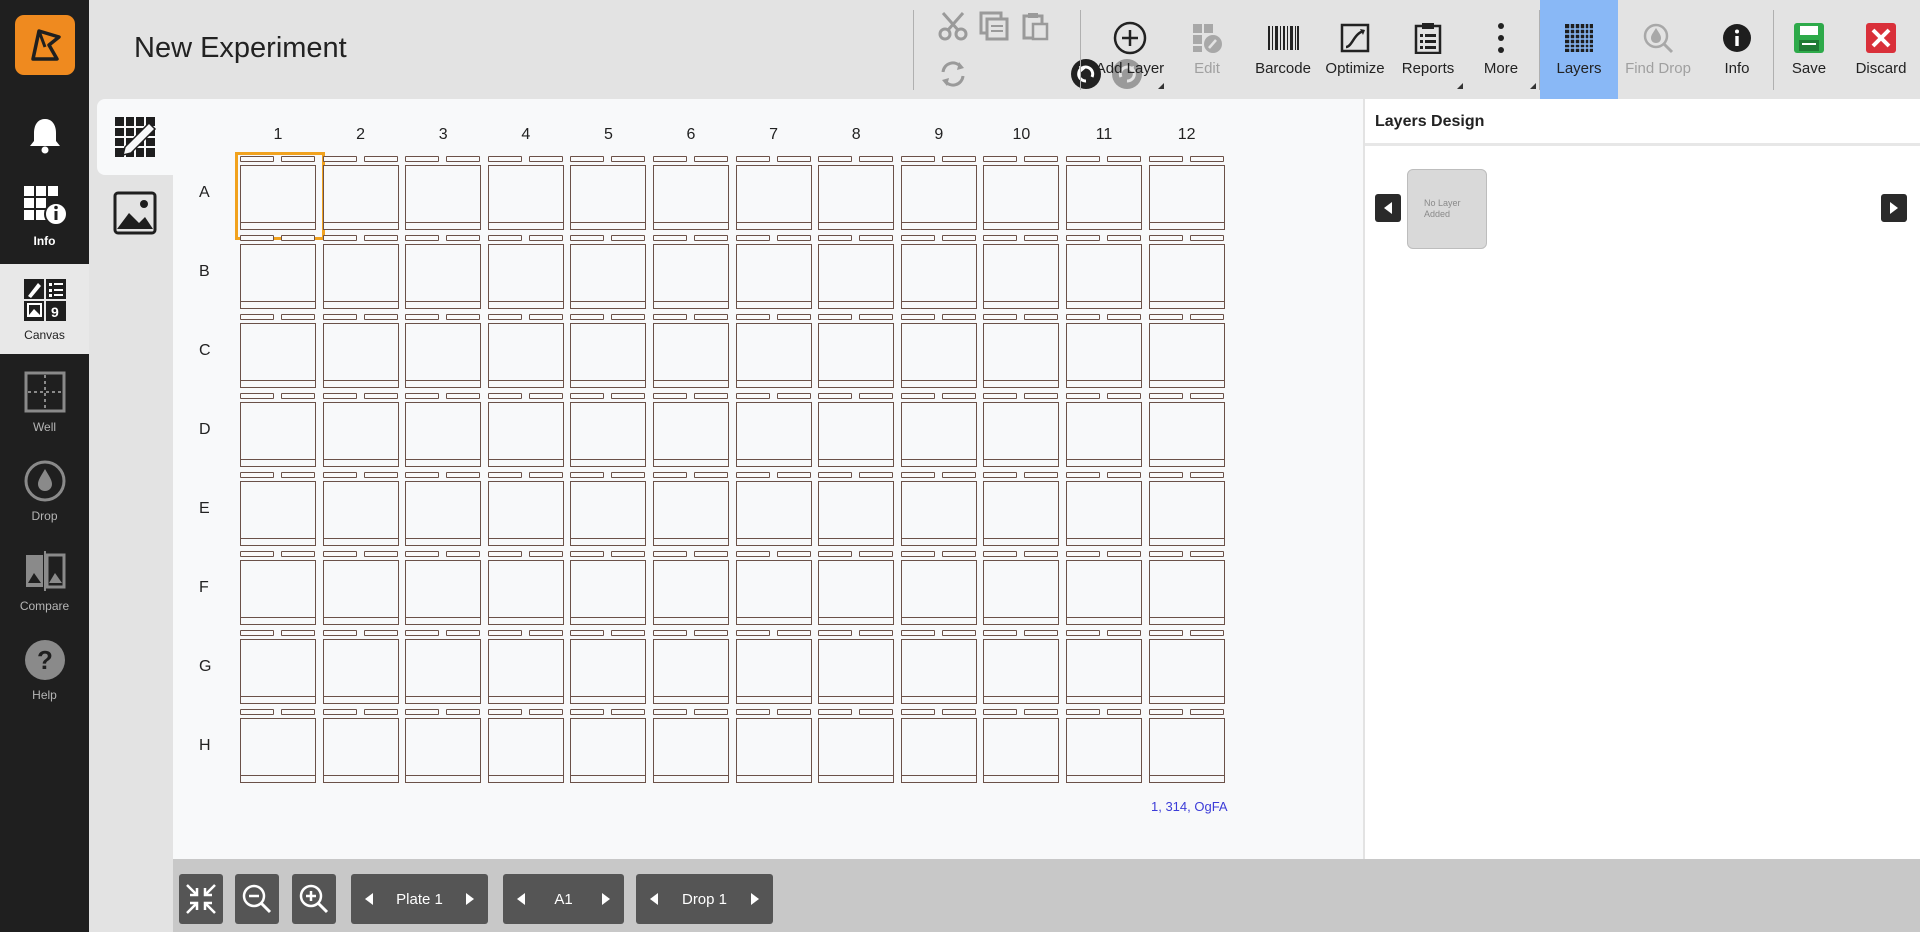 This screenshot has width=1920, height=932. I want to click on well-h9, so click(938, 746).